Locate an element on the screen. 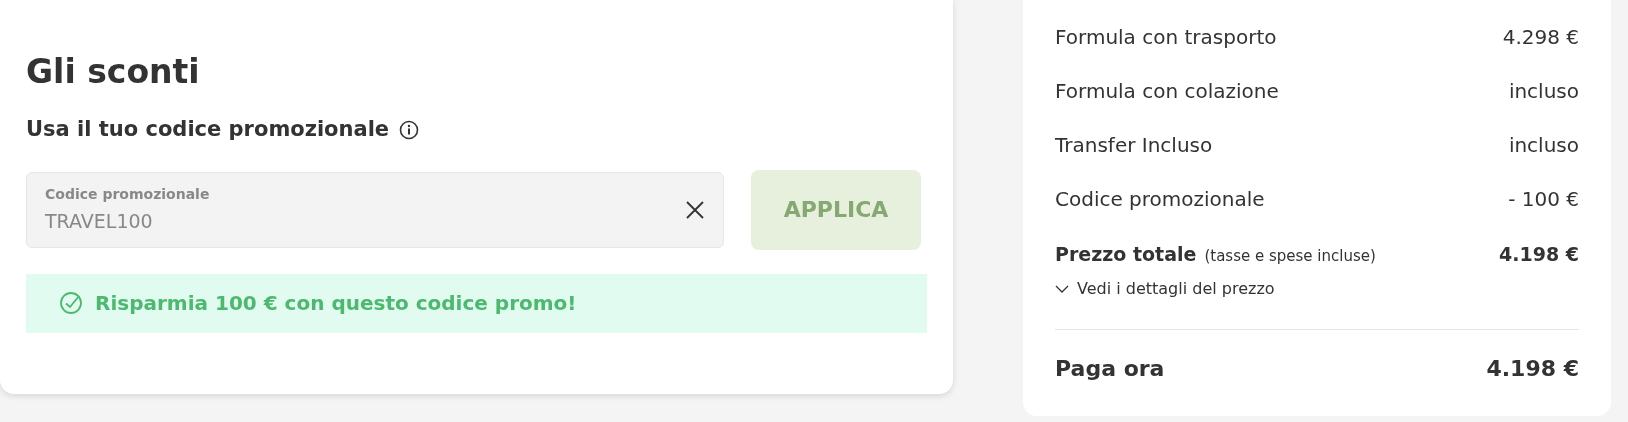 This screenshot has height=422, width=1628. promo-code-field: Codice promozionale TRAVEL100 is located at coordinates (375, 209).